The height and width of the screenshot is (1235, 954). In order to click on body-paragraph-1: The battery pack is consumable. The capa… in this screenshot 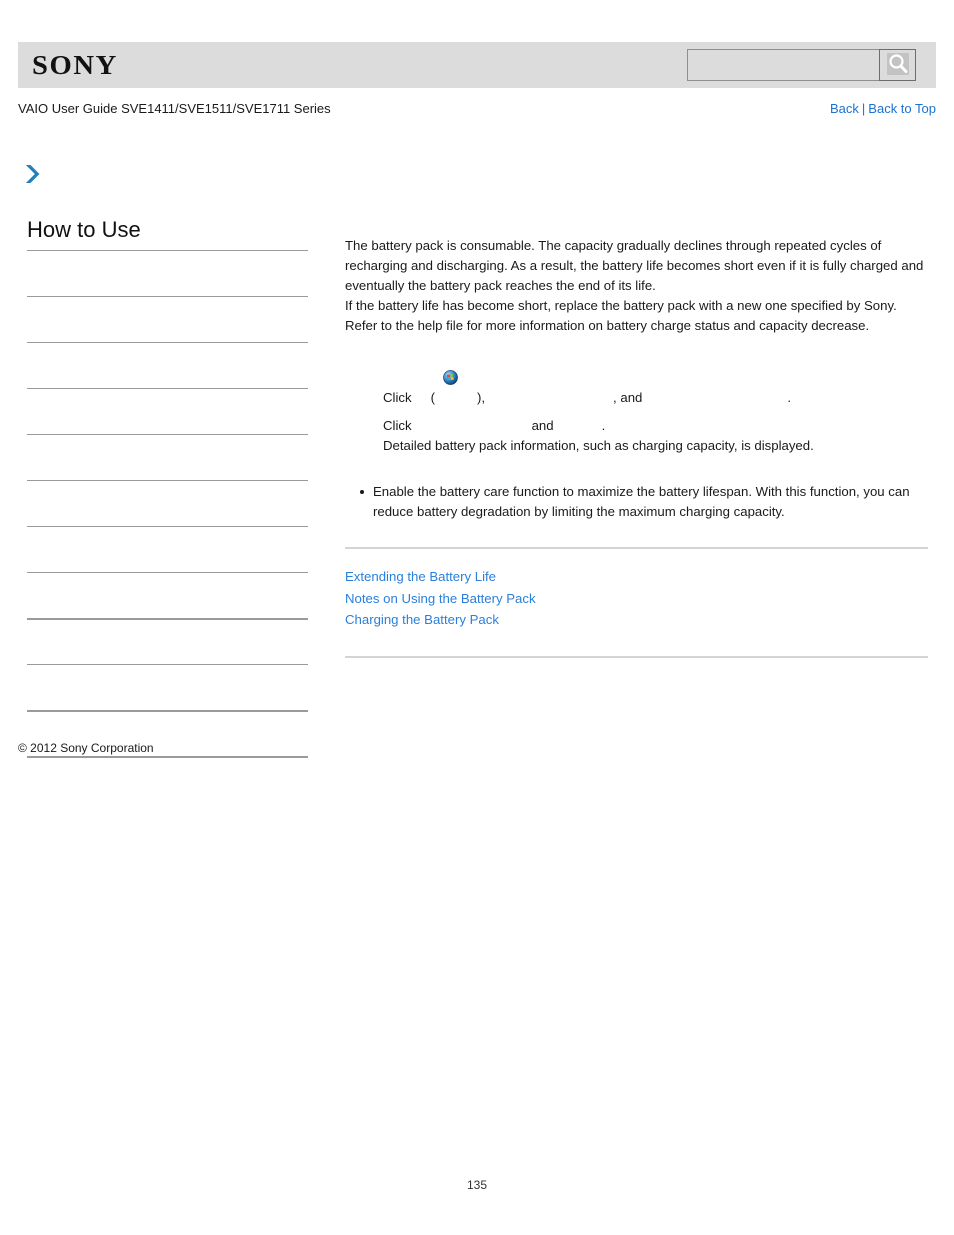, I will do `click(634, 265)`.